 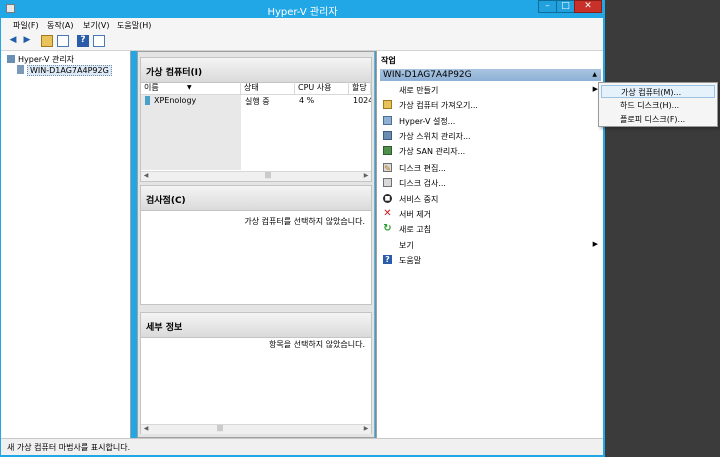 What do you see at coordinates (256, 325) in the screenshot?
I see `details-section-header: 세부 정보` at bounding box center [256, 325].